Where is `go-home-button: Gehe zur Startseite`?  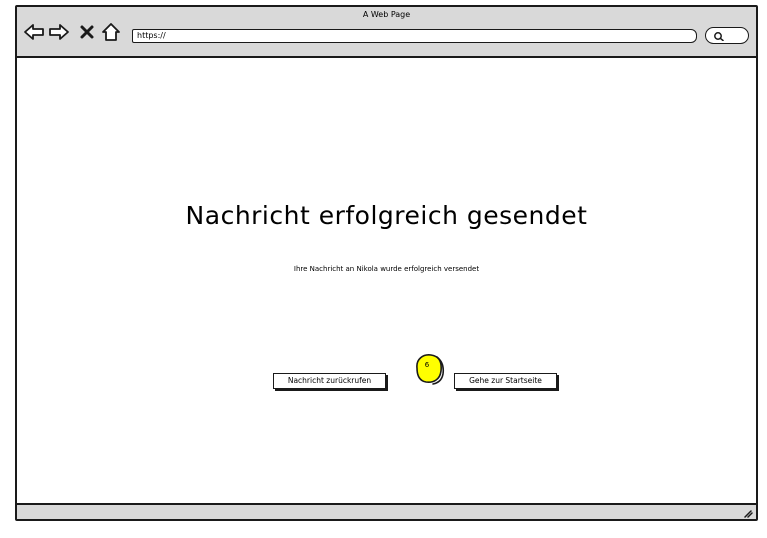
go-home-button: Gehe zur Startseite is located at coordinates (505, 381).